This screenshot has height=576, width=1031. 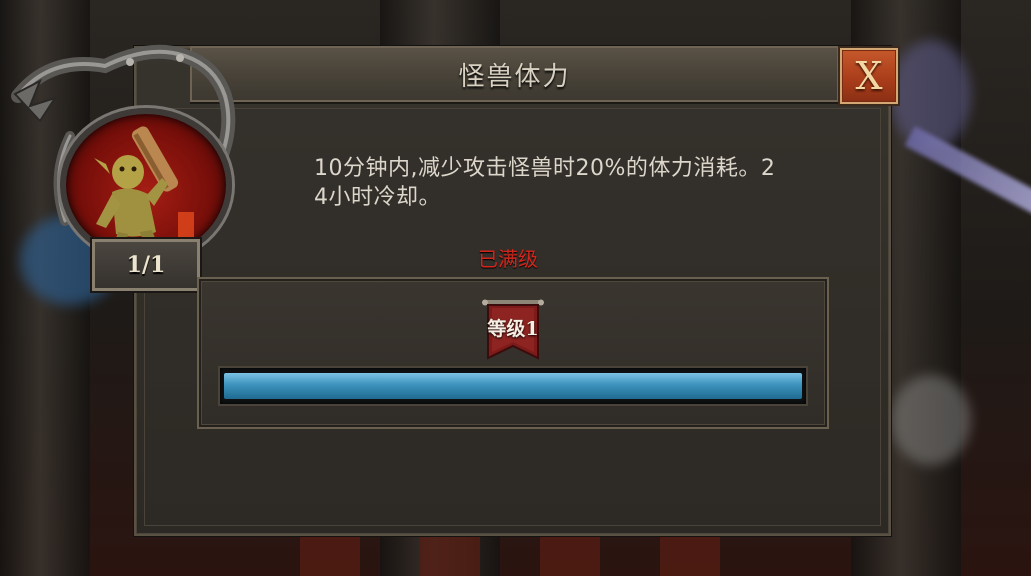 What do you see at coordinates (545, 168) in the screenshot?
I see `skill-description-line: 10分钟内,减少攻击怪兽时20%的体力消耗。2` at bounding box center [545, 168].